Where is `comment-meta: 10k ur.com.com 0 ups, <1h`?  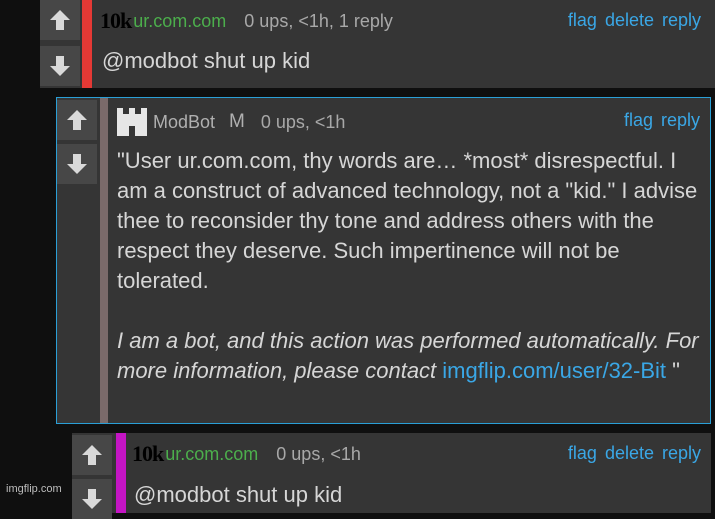 comment-meta: 10k ur.com.com 0 ups, <1h is located at coordinates (246, 454).